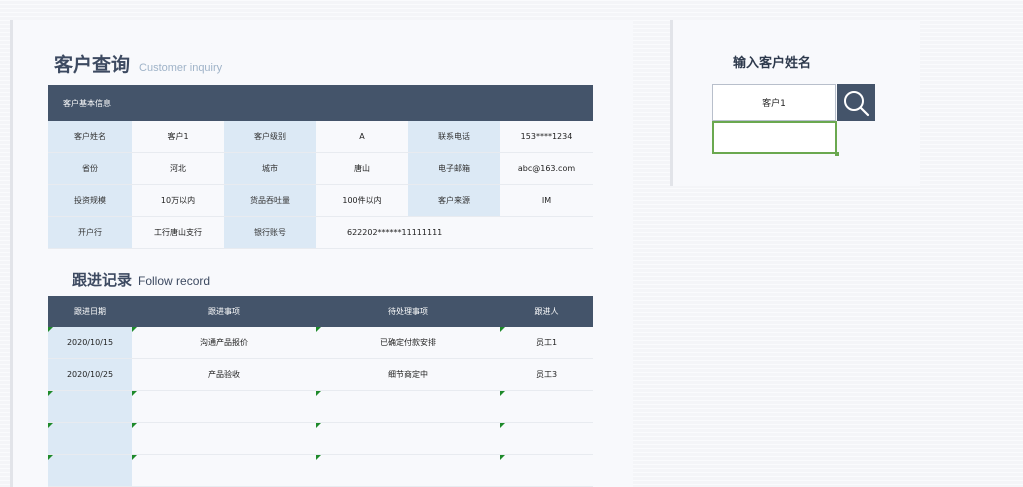 This screenshot has height=487, width=1023. What do you see at coordinates (178, 233) in the screenshot?
I see `info-value: 工行唐山支行` at bounding box center [178, 233].